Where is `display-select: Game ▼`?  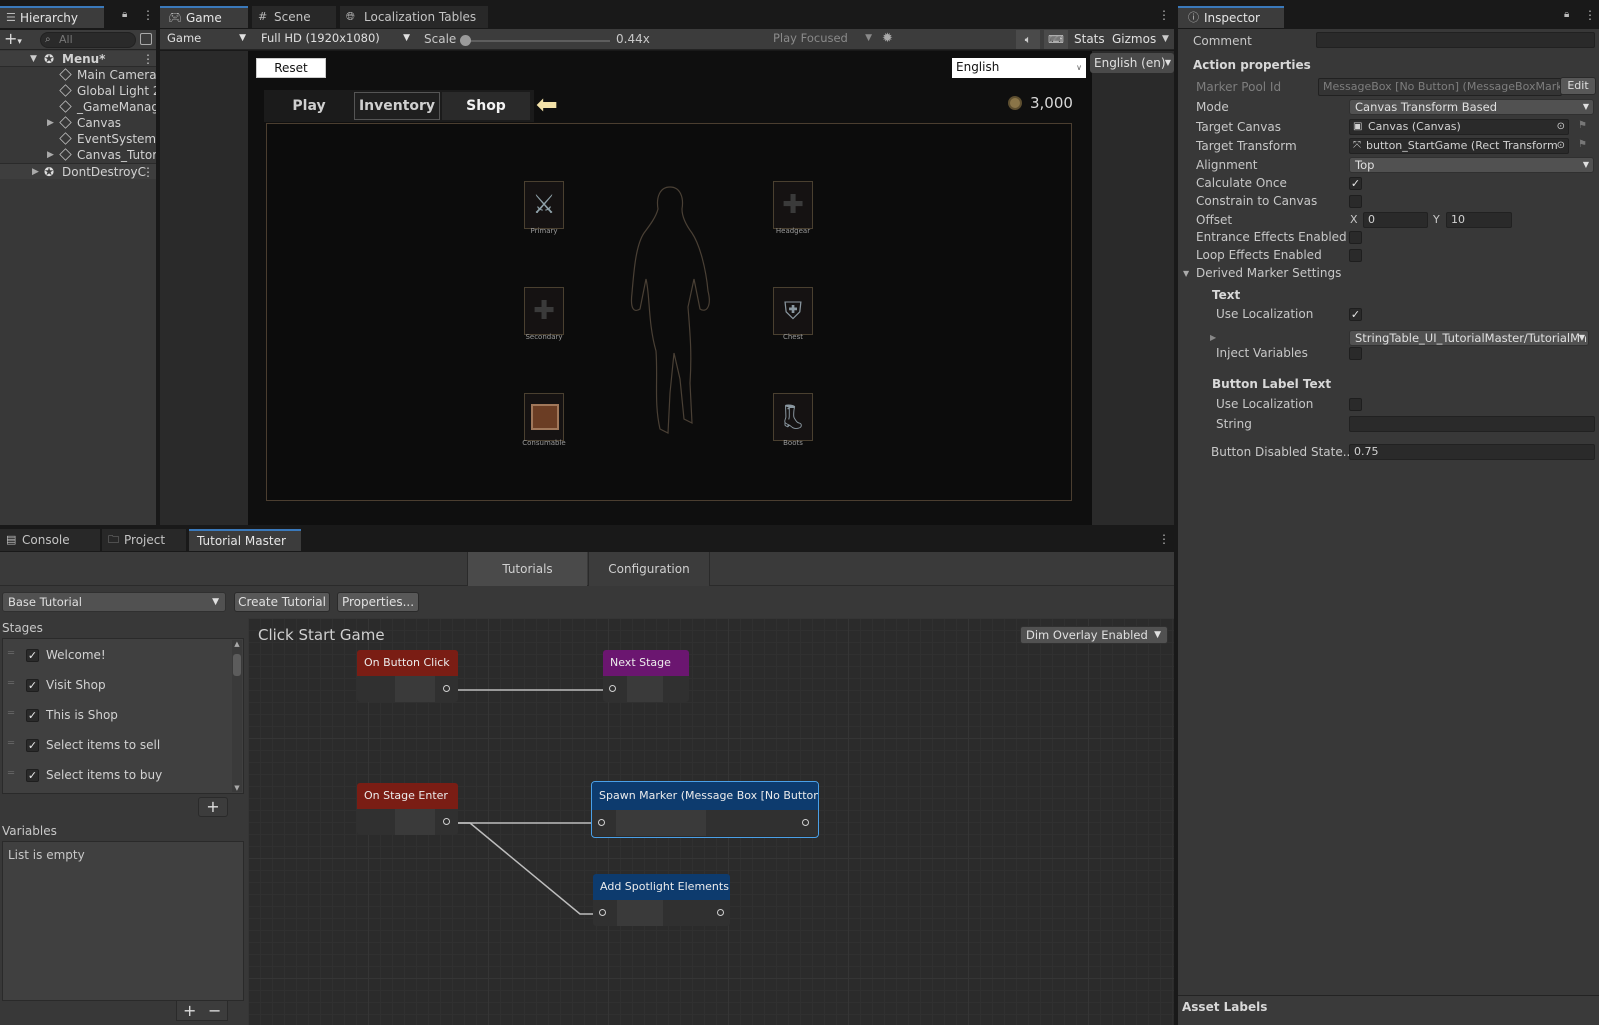 display-select: Game ▼ is located at coordinates (206, 39).